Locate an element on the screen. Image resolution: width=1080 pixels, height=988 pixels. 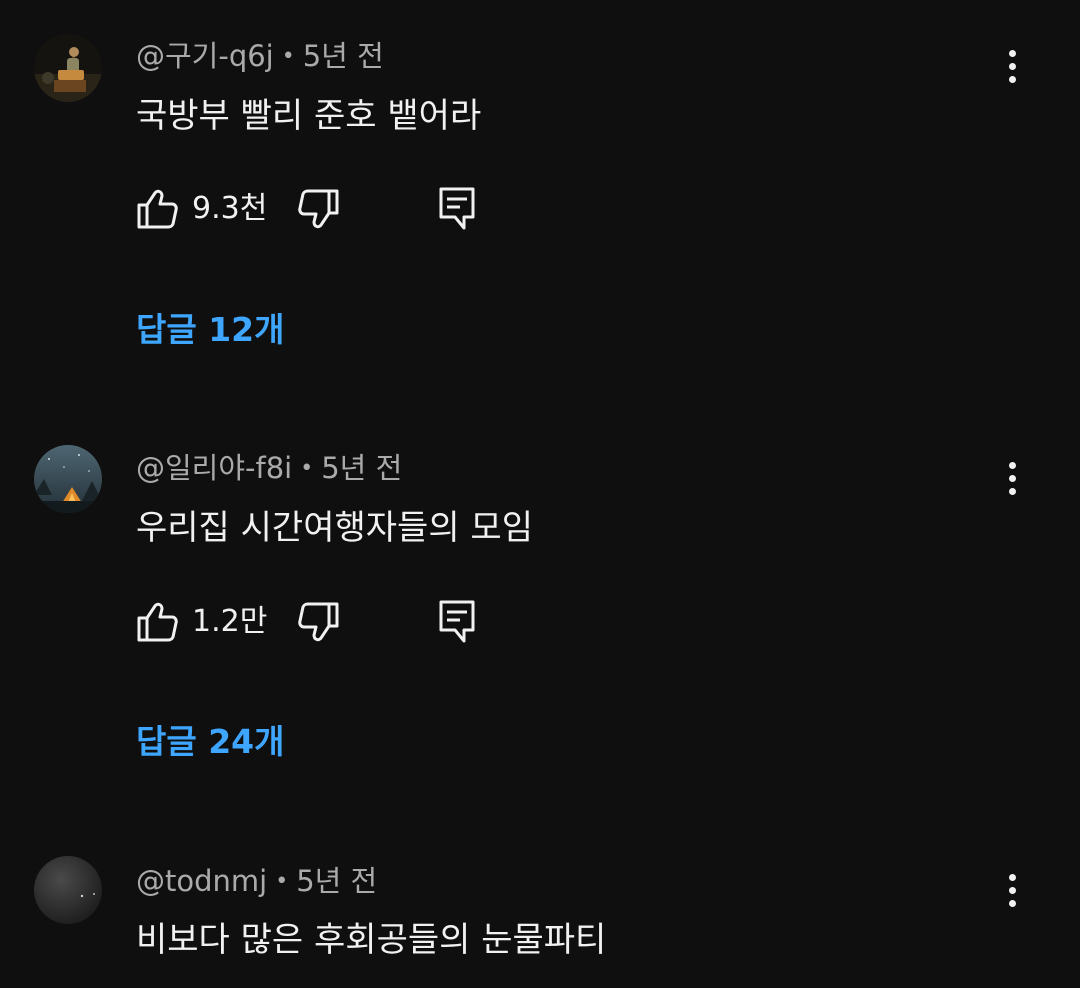
author-handle: @구기-q6j is located at coordinates (205, 56).